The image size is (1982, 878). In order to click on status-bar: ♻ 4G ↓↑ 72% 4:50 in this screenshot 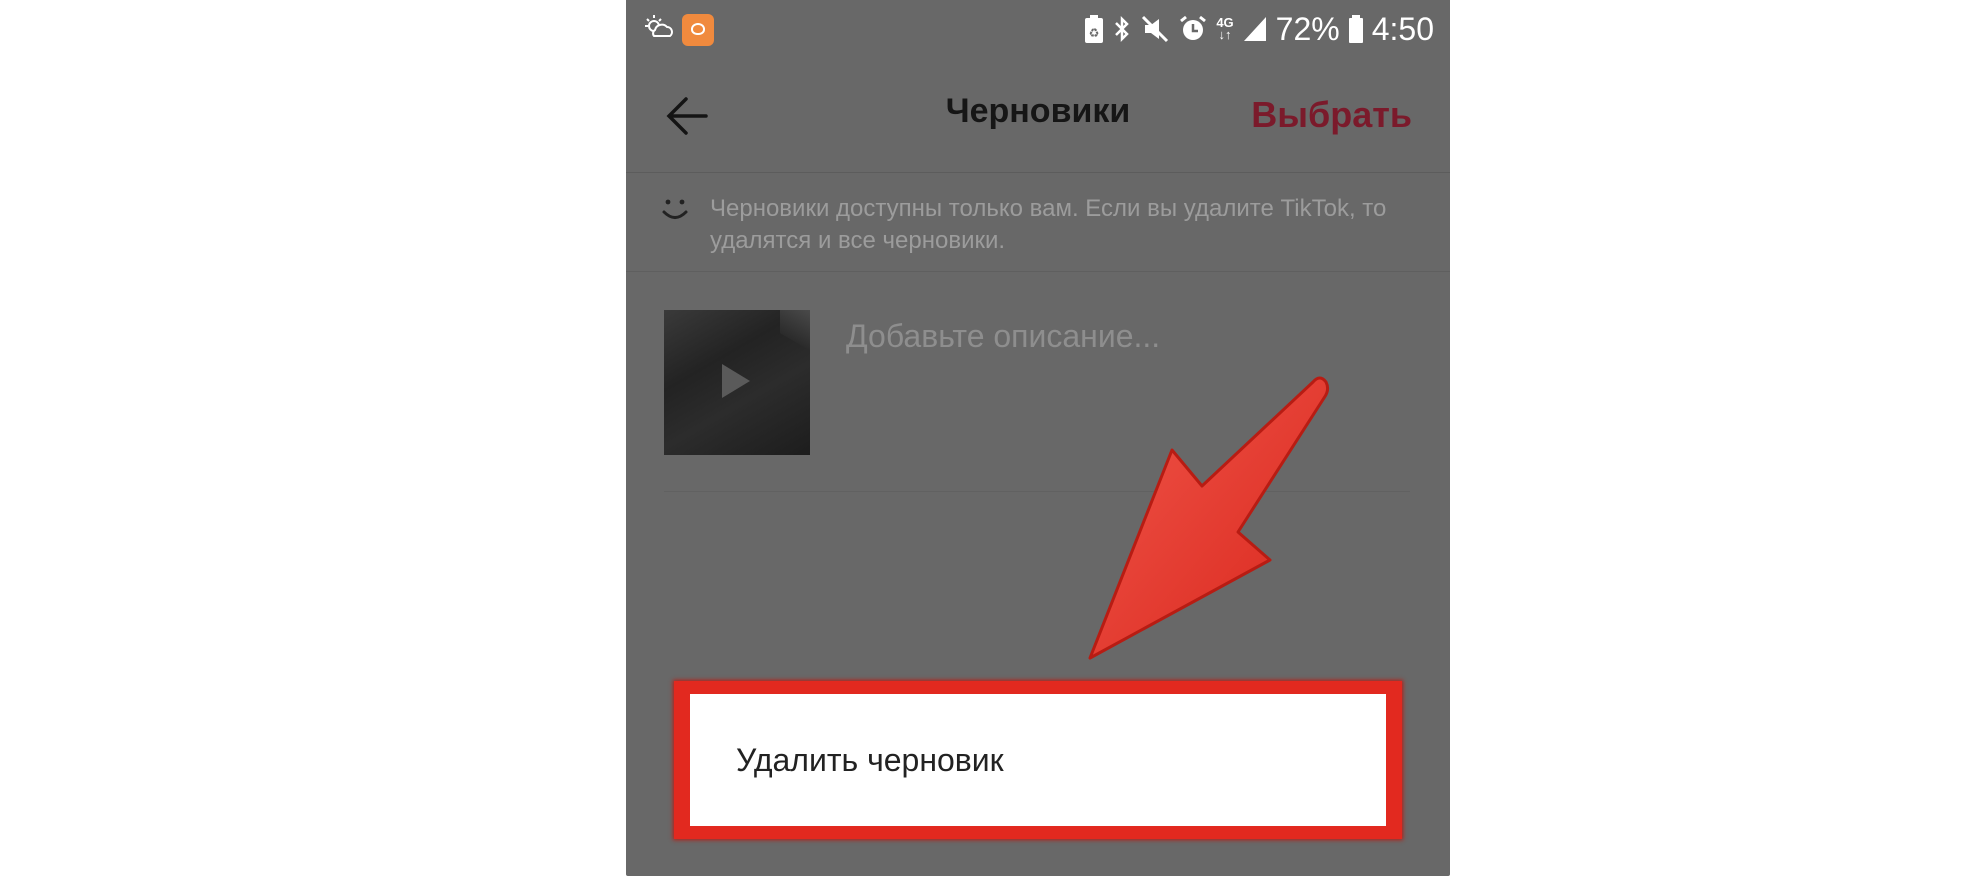, I will do `click(1038, 29)`.